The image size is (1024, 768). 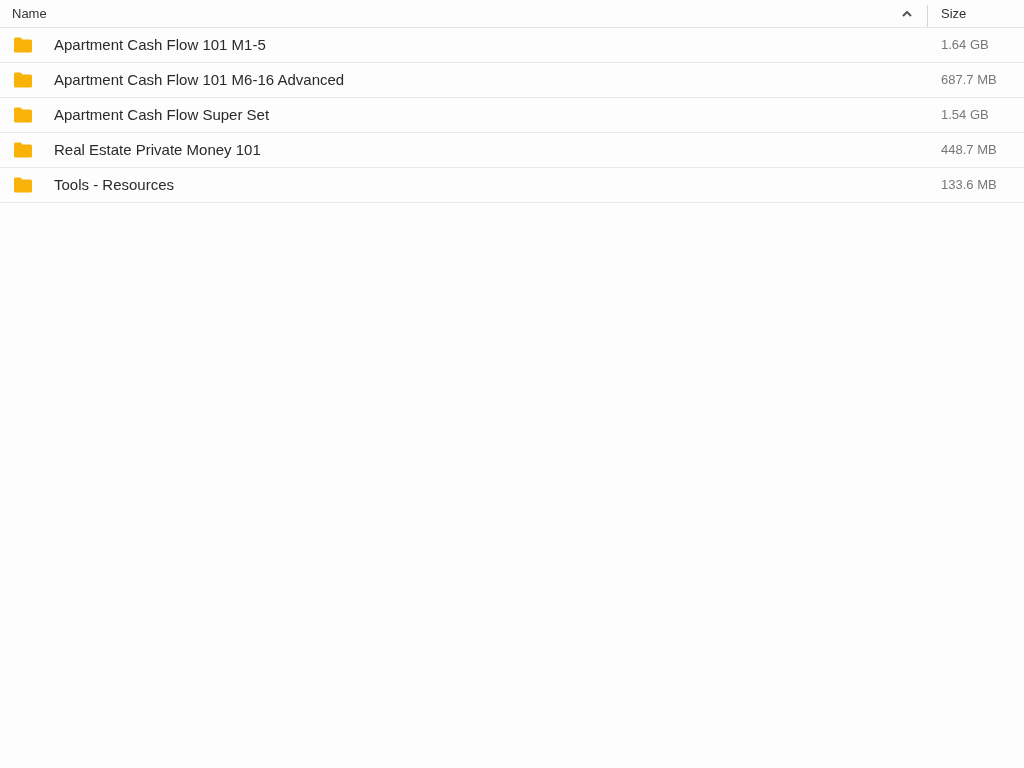 I want to click on file-name: Apartment Cash Flow Super Set, so click(x=162, y=114).